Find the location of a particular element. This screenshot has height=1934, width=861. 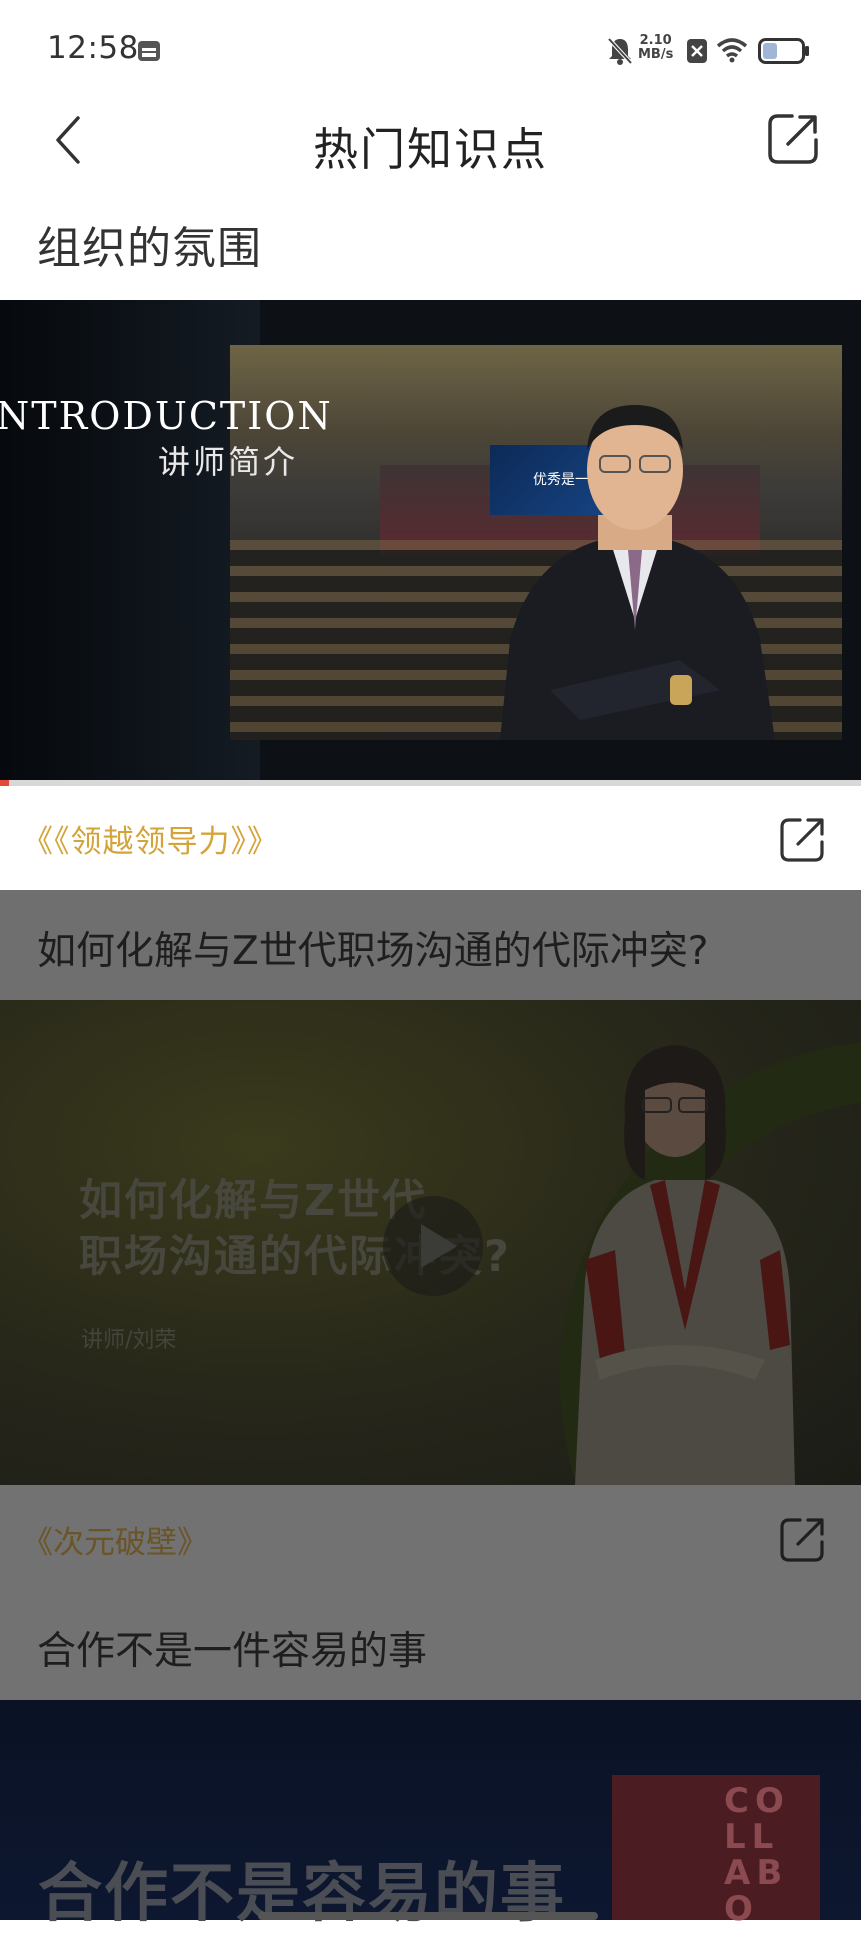

mute-bell-icon is located at coordinates (620, 51).